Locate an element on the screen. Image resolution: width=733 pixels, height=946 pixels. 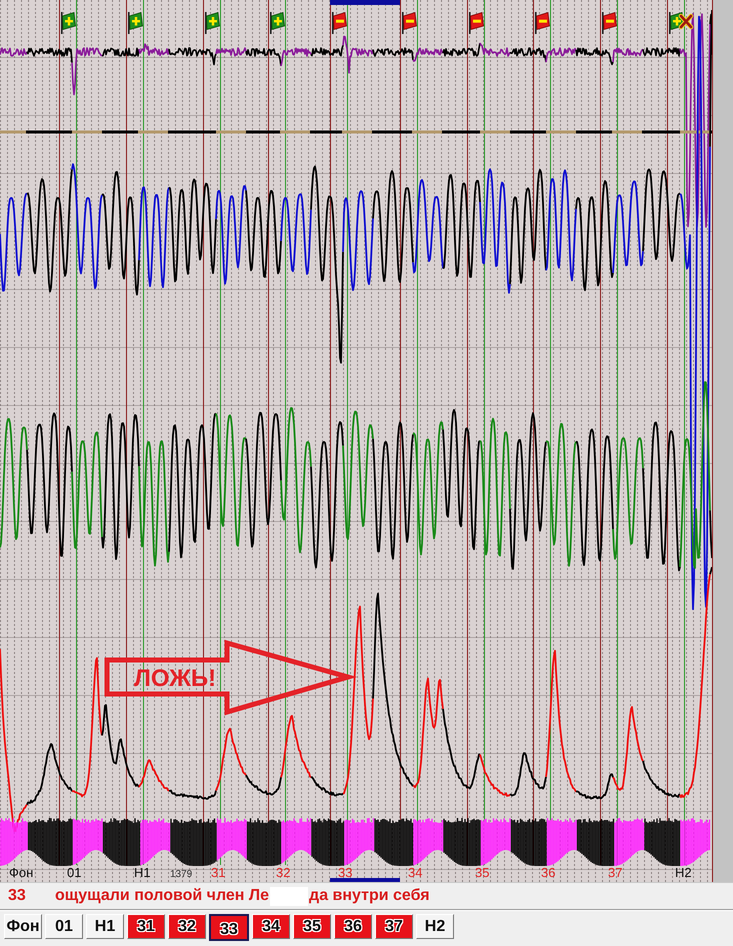
timeline-label: 37 is located at coordinates (615, 872).